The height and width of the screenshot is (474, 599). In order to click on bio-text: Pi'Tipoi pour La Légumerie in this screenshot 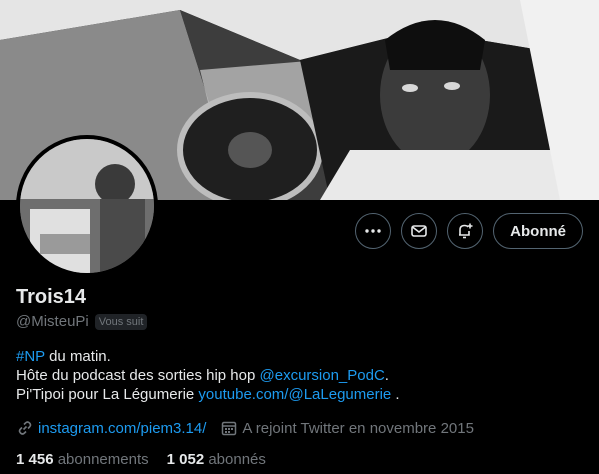, I will do `click(107, 394)`.